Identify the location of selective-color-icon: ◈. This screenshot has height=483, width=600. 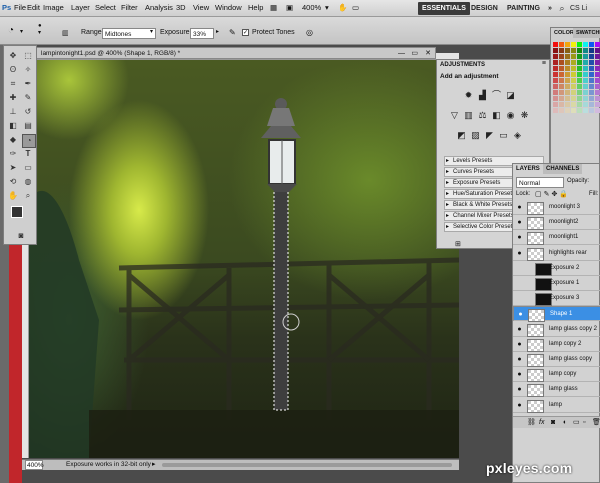
(517, 135).